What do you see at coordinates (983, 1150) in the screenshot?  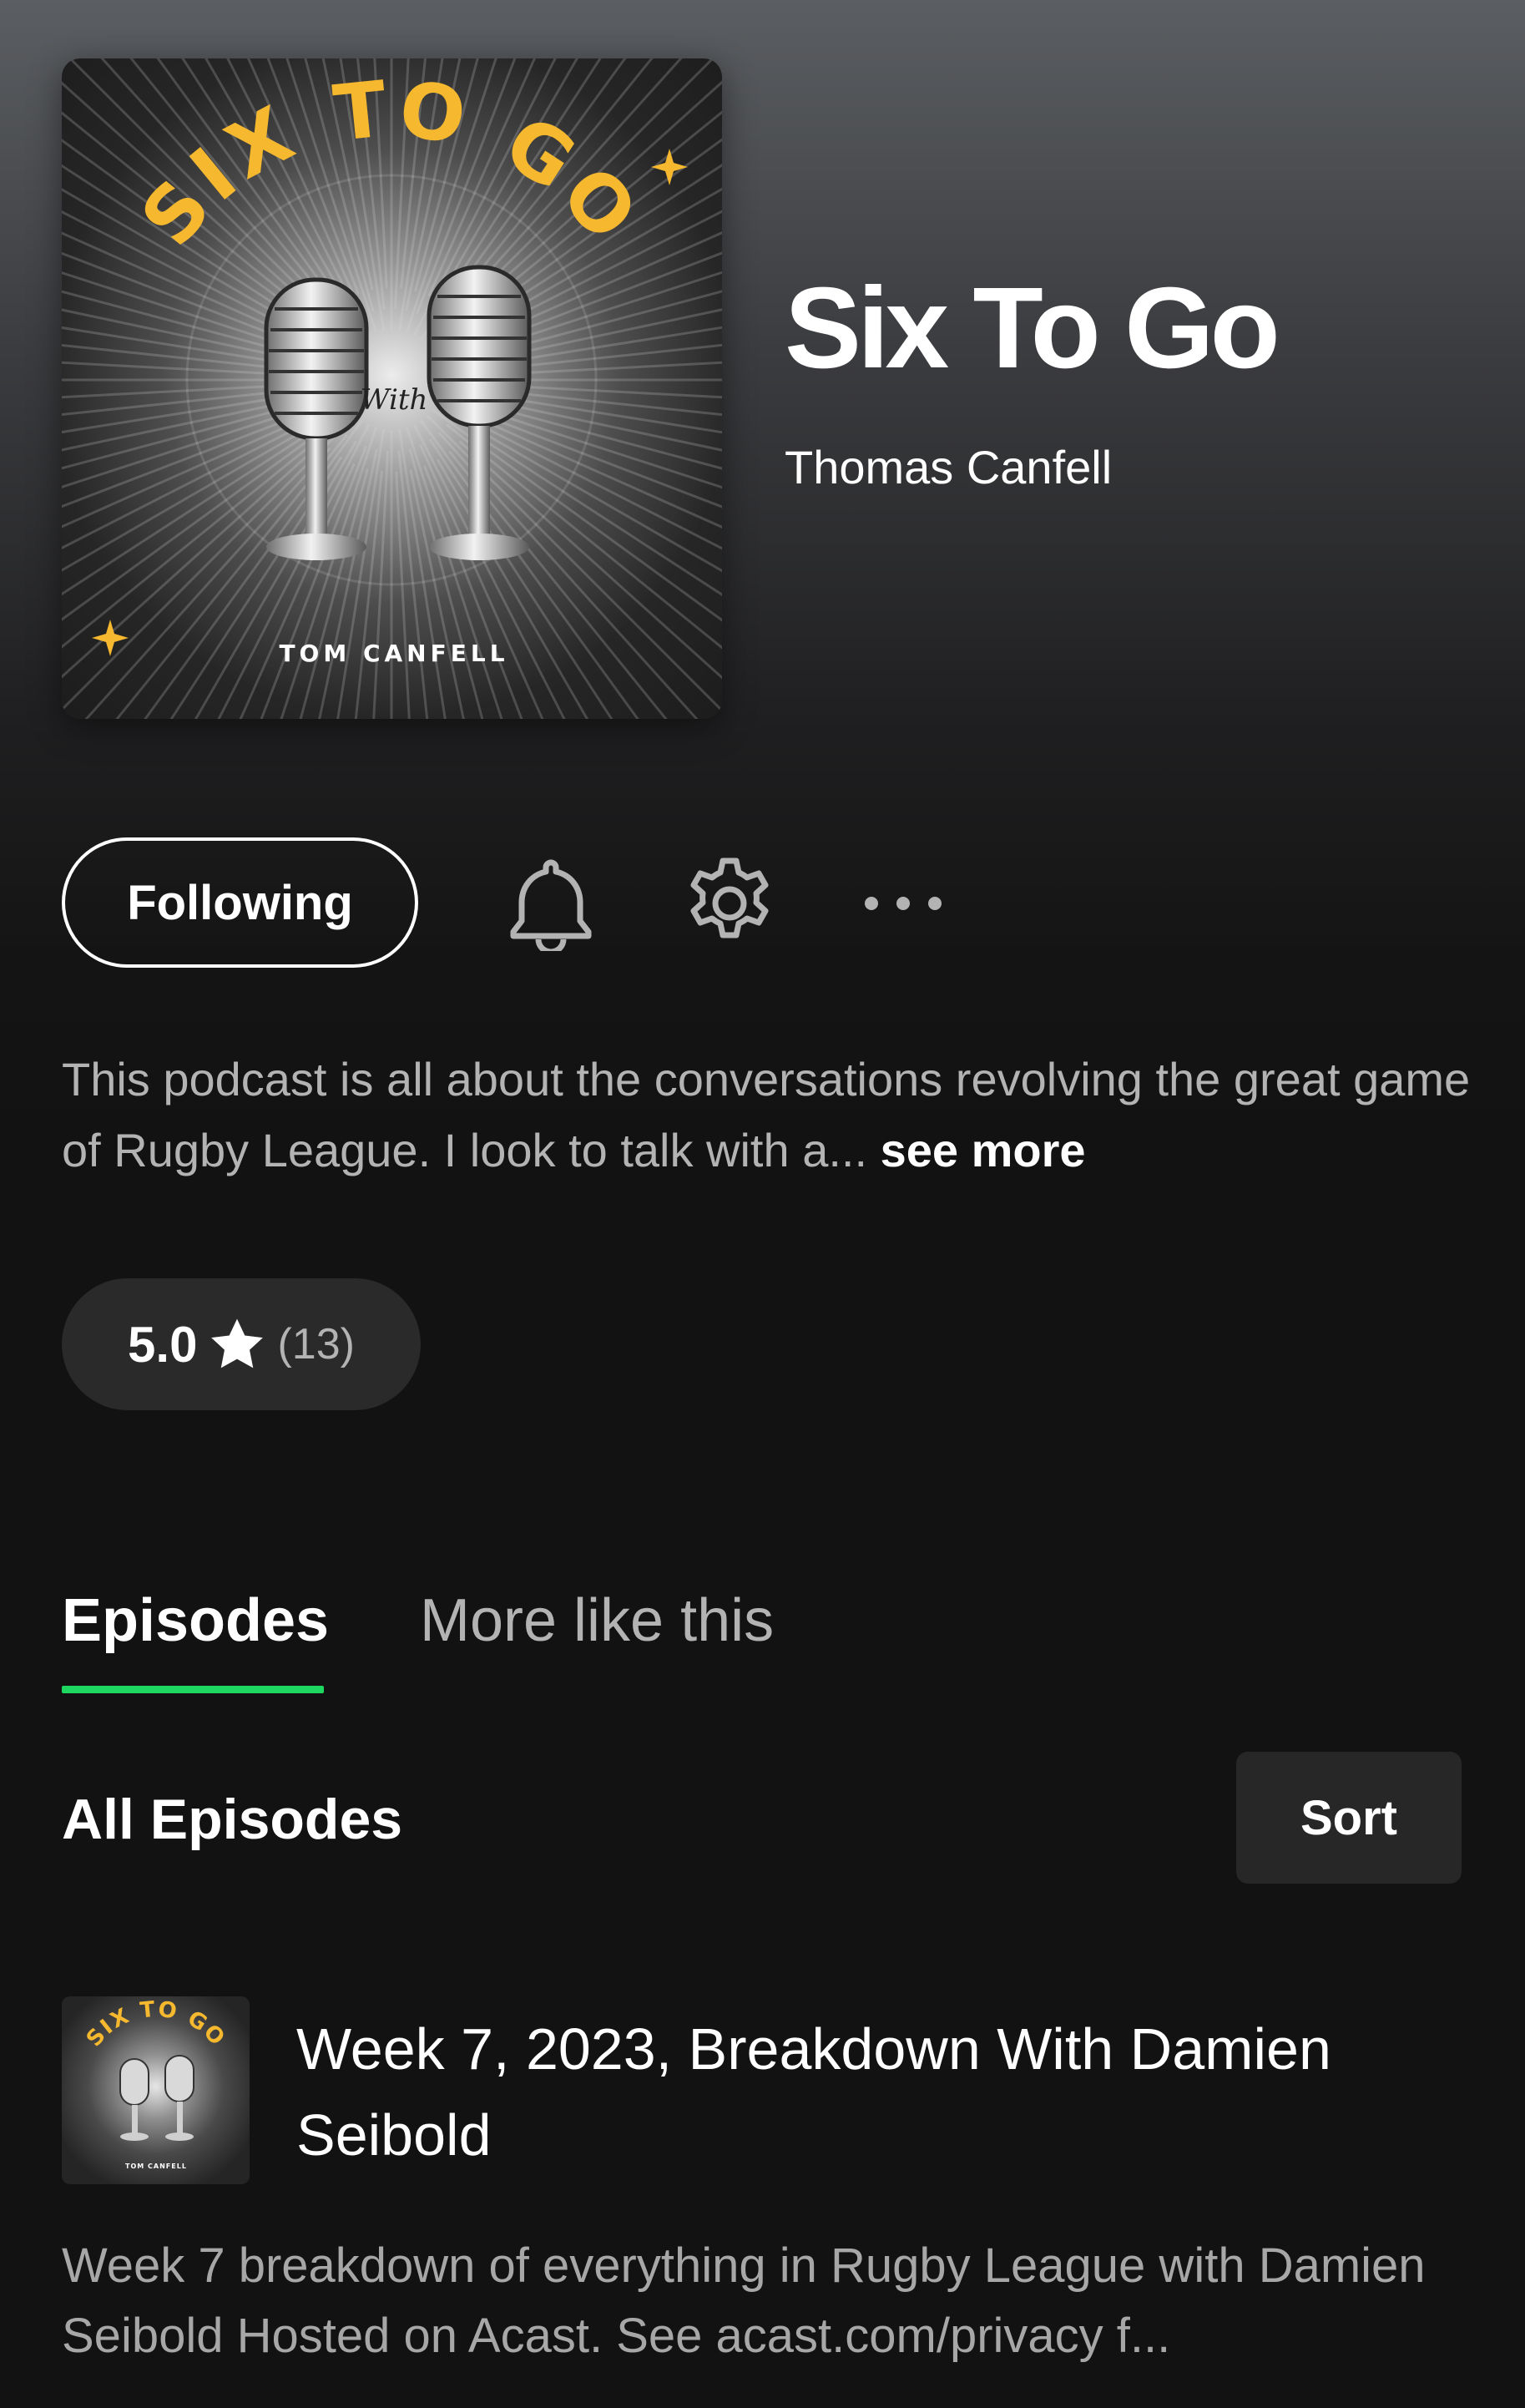 I see `see-more-link: see more` at bounding box center [983, 1150].